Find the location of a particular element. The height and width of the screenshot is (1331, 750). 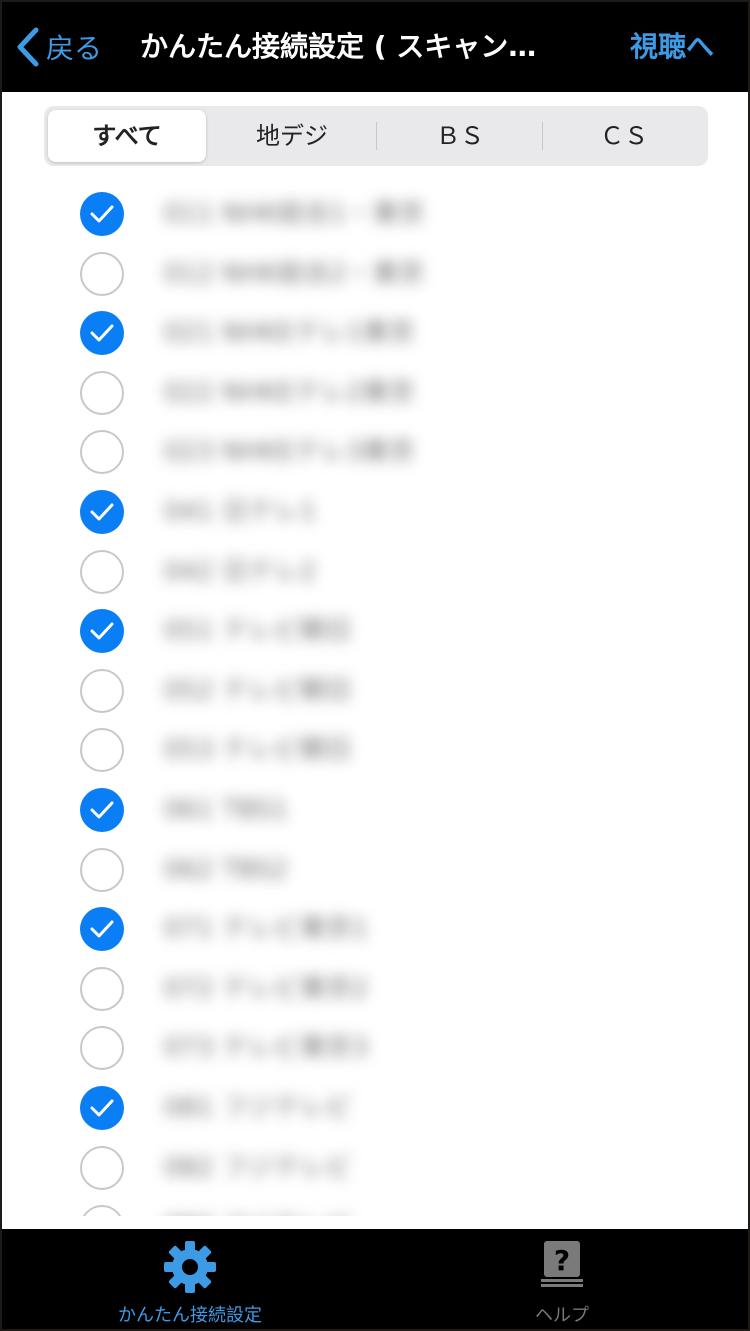

channel-row: 052 テレビ朝日 is located at coordinates (375, 690).